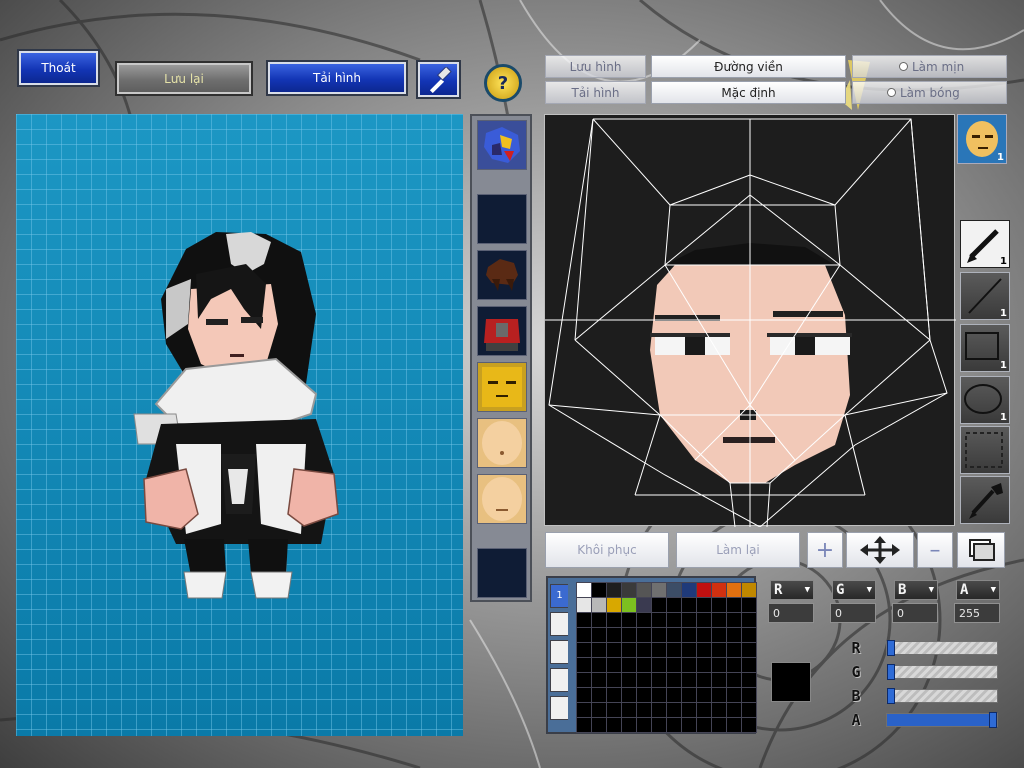  I want to click on select-tool, so click(985, 450).